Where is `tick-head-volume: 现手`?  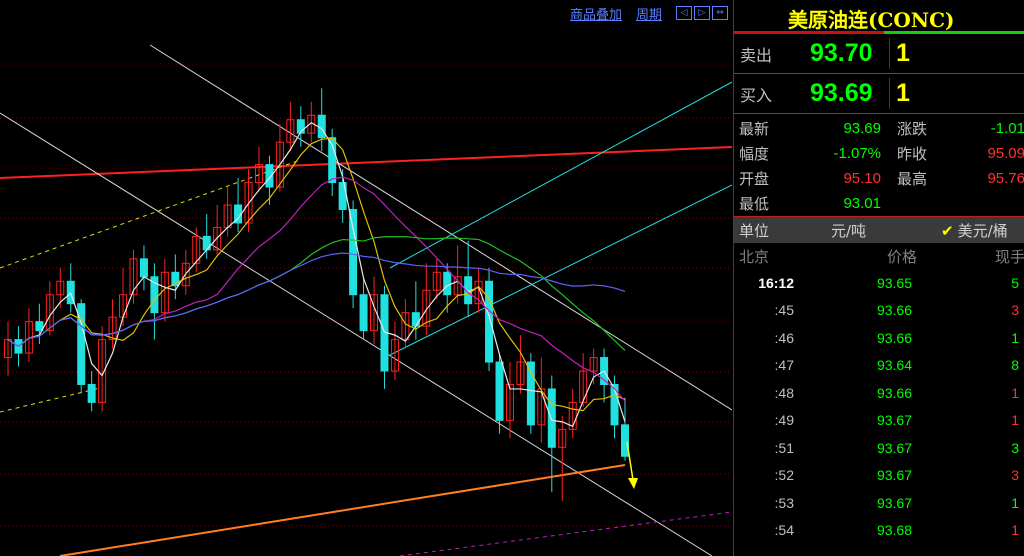
tick-head-volume: 现手 is located at coordinates (1009, 256).